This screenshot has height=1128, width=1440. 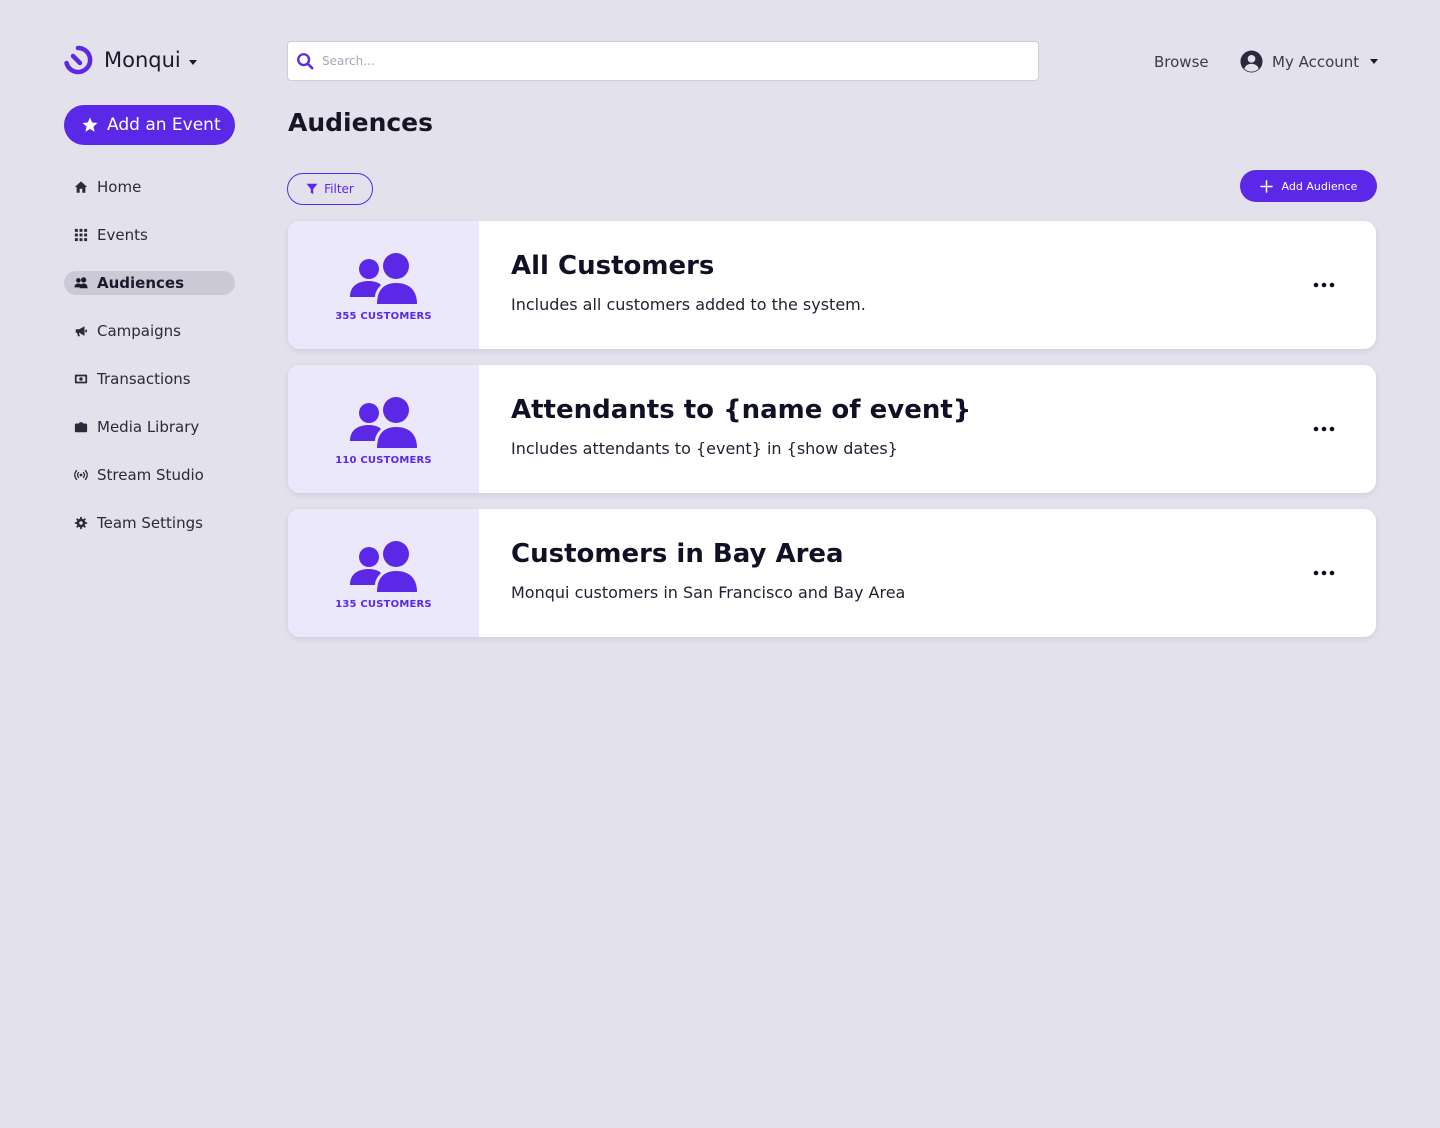 I want to click on add-audience-button: Add Audience, so click(x=1308, y=186).